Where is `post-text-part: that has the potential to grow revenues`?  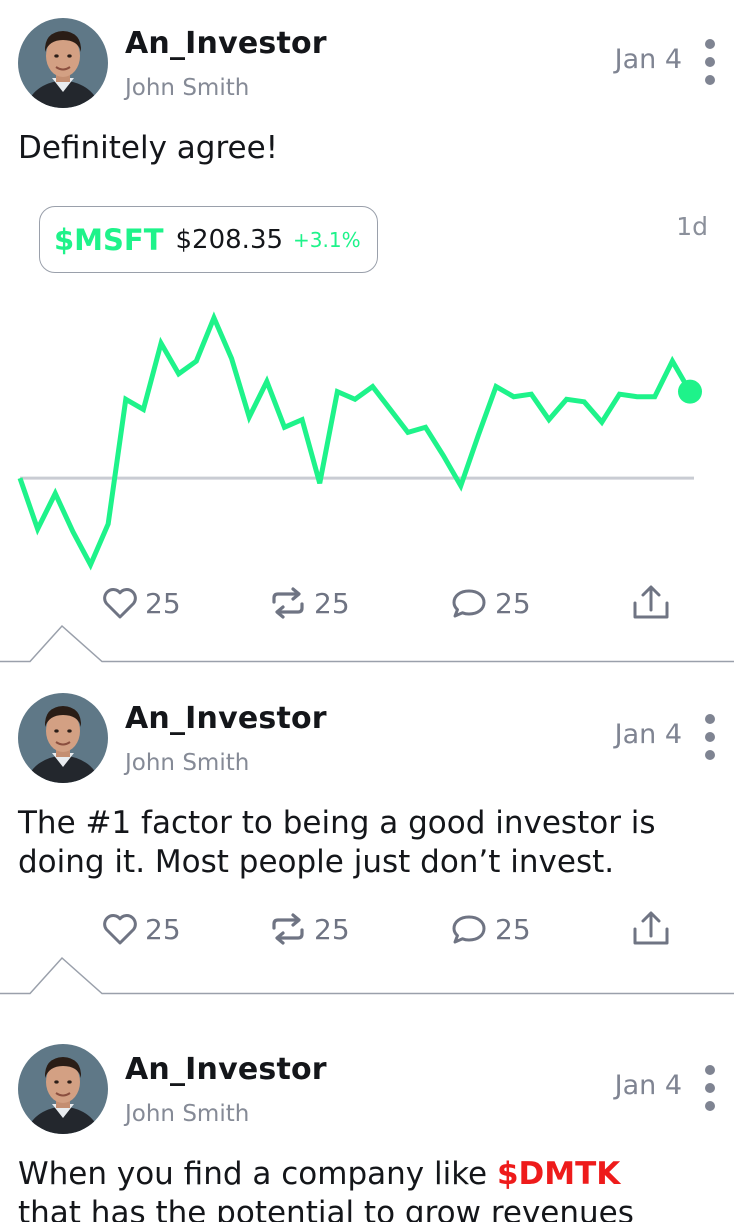 post-text-part: that has the potential to grow revenues is located at coordinates (326, 1208).